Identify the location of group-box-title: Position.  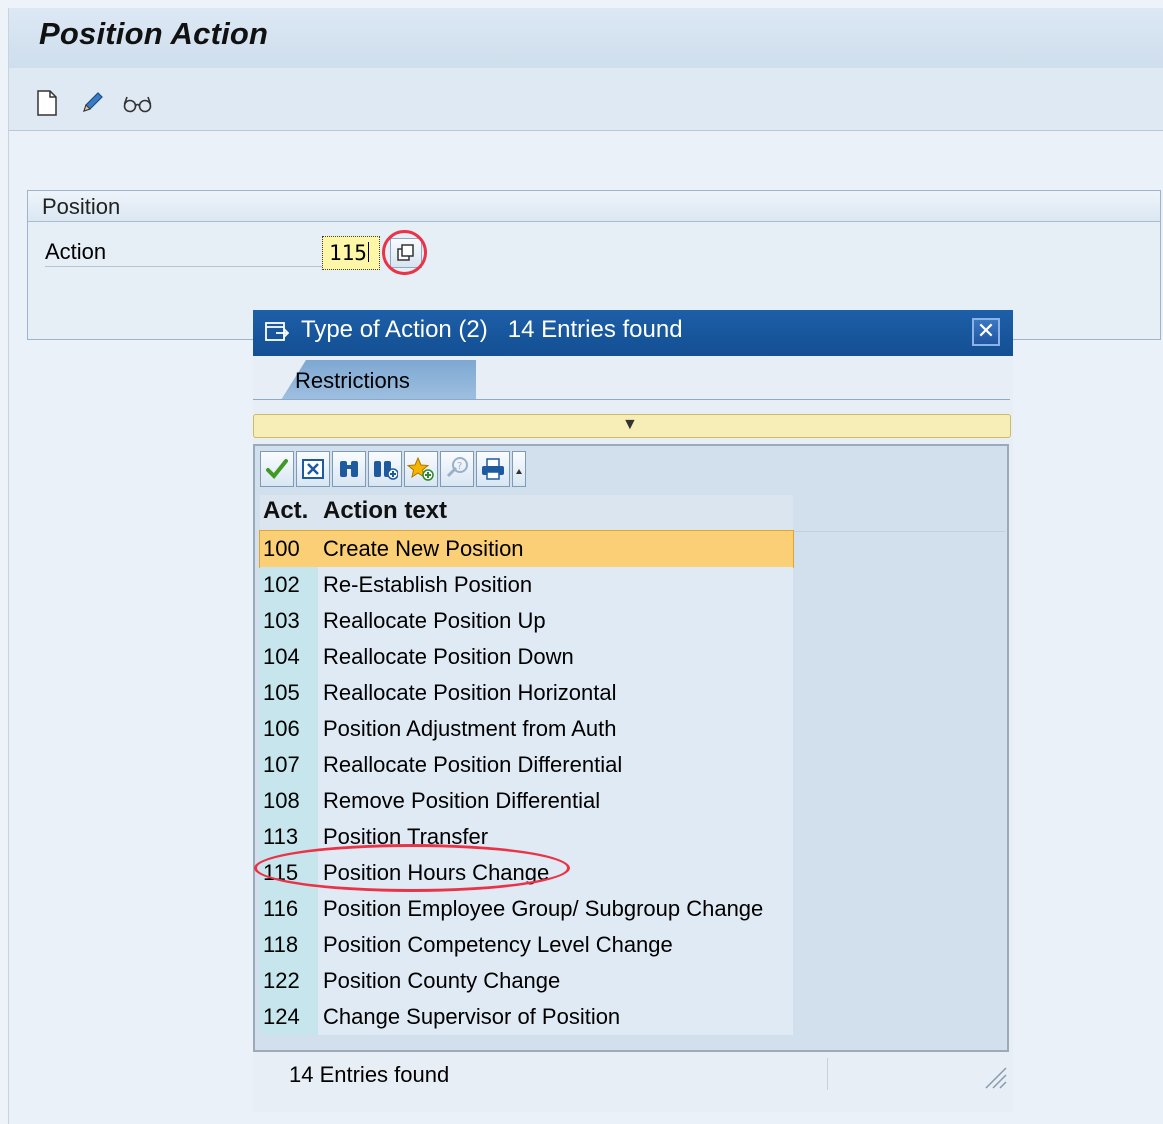
(81, 206).